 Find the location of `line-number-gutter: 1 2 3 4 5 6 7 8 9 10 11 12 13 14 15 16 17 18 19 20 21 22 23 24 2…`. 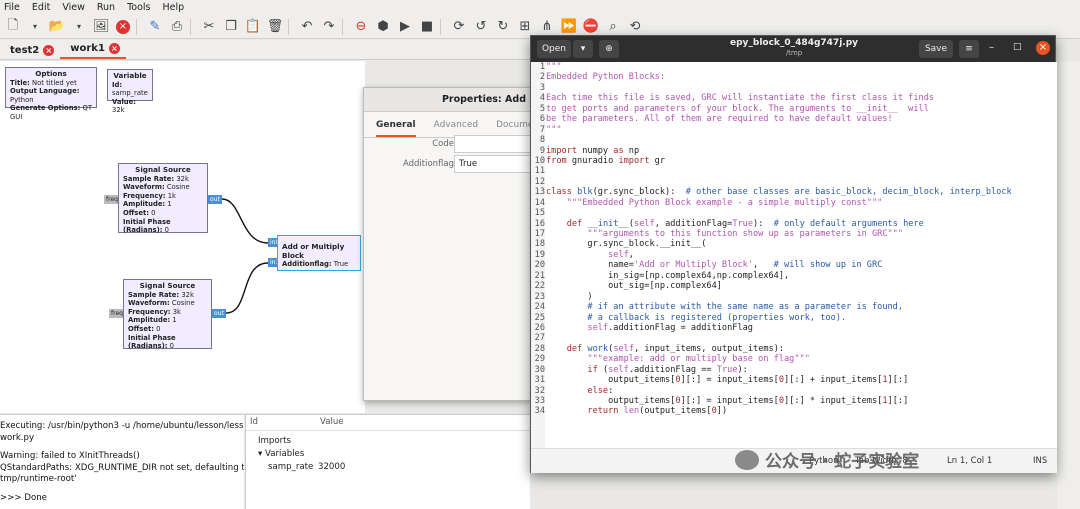

line-number-gutter: 1 2 3 4 5 6 7 8 9 10 11 12 13 14 15 16 17 18 19 20 21 22 23 24 2… is located at coordinates (538, 255).